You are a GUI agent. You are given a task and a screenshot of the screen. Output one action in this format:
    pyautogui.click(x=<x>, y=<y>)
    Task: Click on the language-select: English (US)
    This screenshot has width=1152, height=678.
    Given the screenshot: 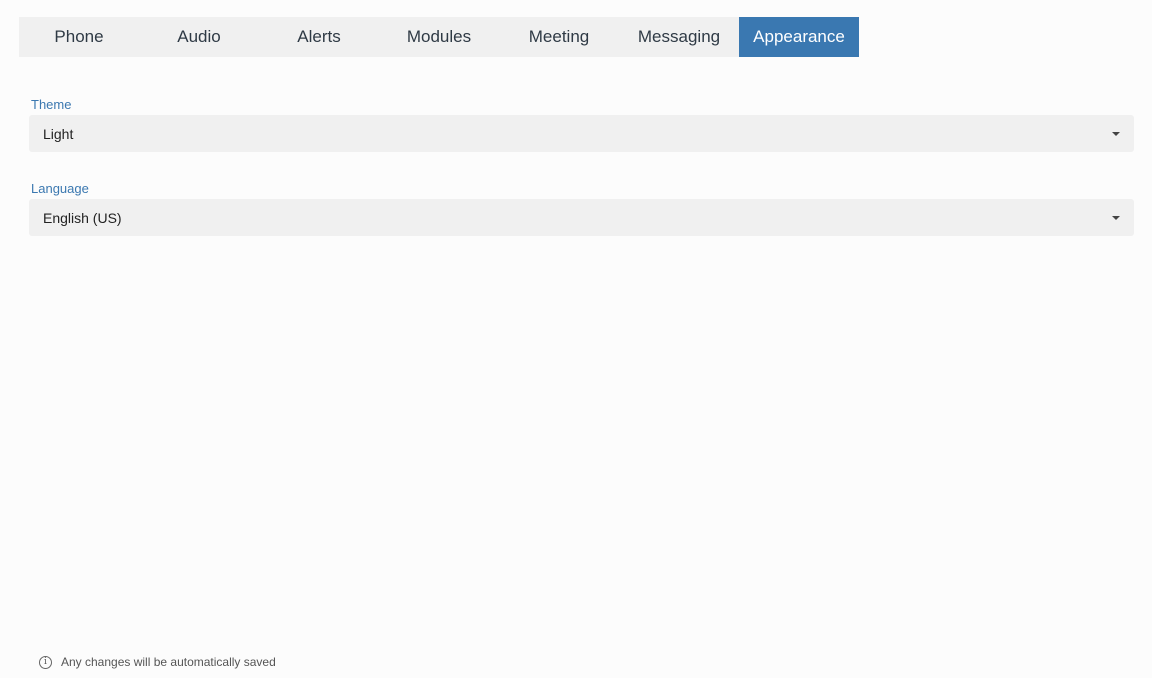 What is the action you would take?
    pyautogui.click(x=581, y=217)
    